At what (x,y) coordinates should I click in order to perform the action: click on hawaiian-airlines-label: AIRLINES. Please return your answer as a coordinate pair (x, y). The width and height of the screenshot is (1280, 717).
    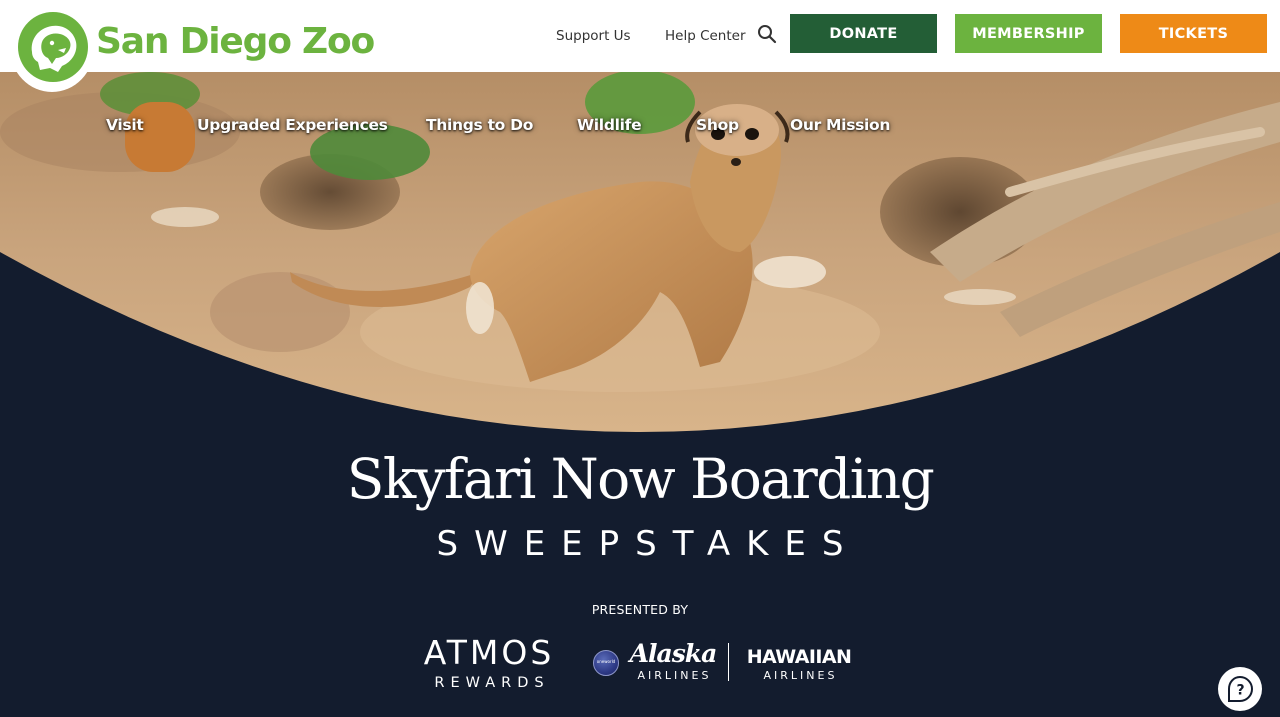
    Looking at the image, I should click on (800, 675).